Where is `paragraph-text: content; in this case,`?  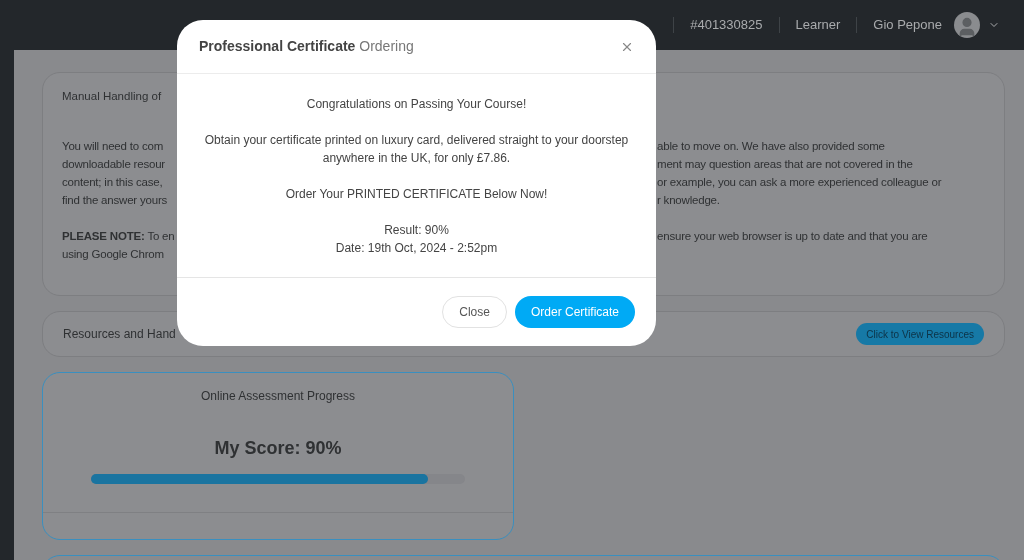 paragraph-text: content; in this case, is located at coordinates (112, 182).